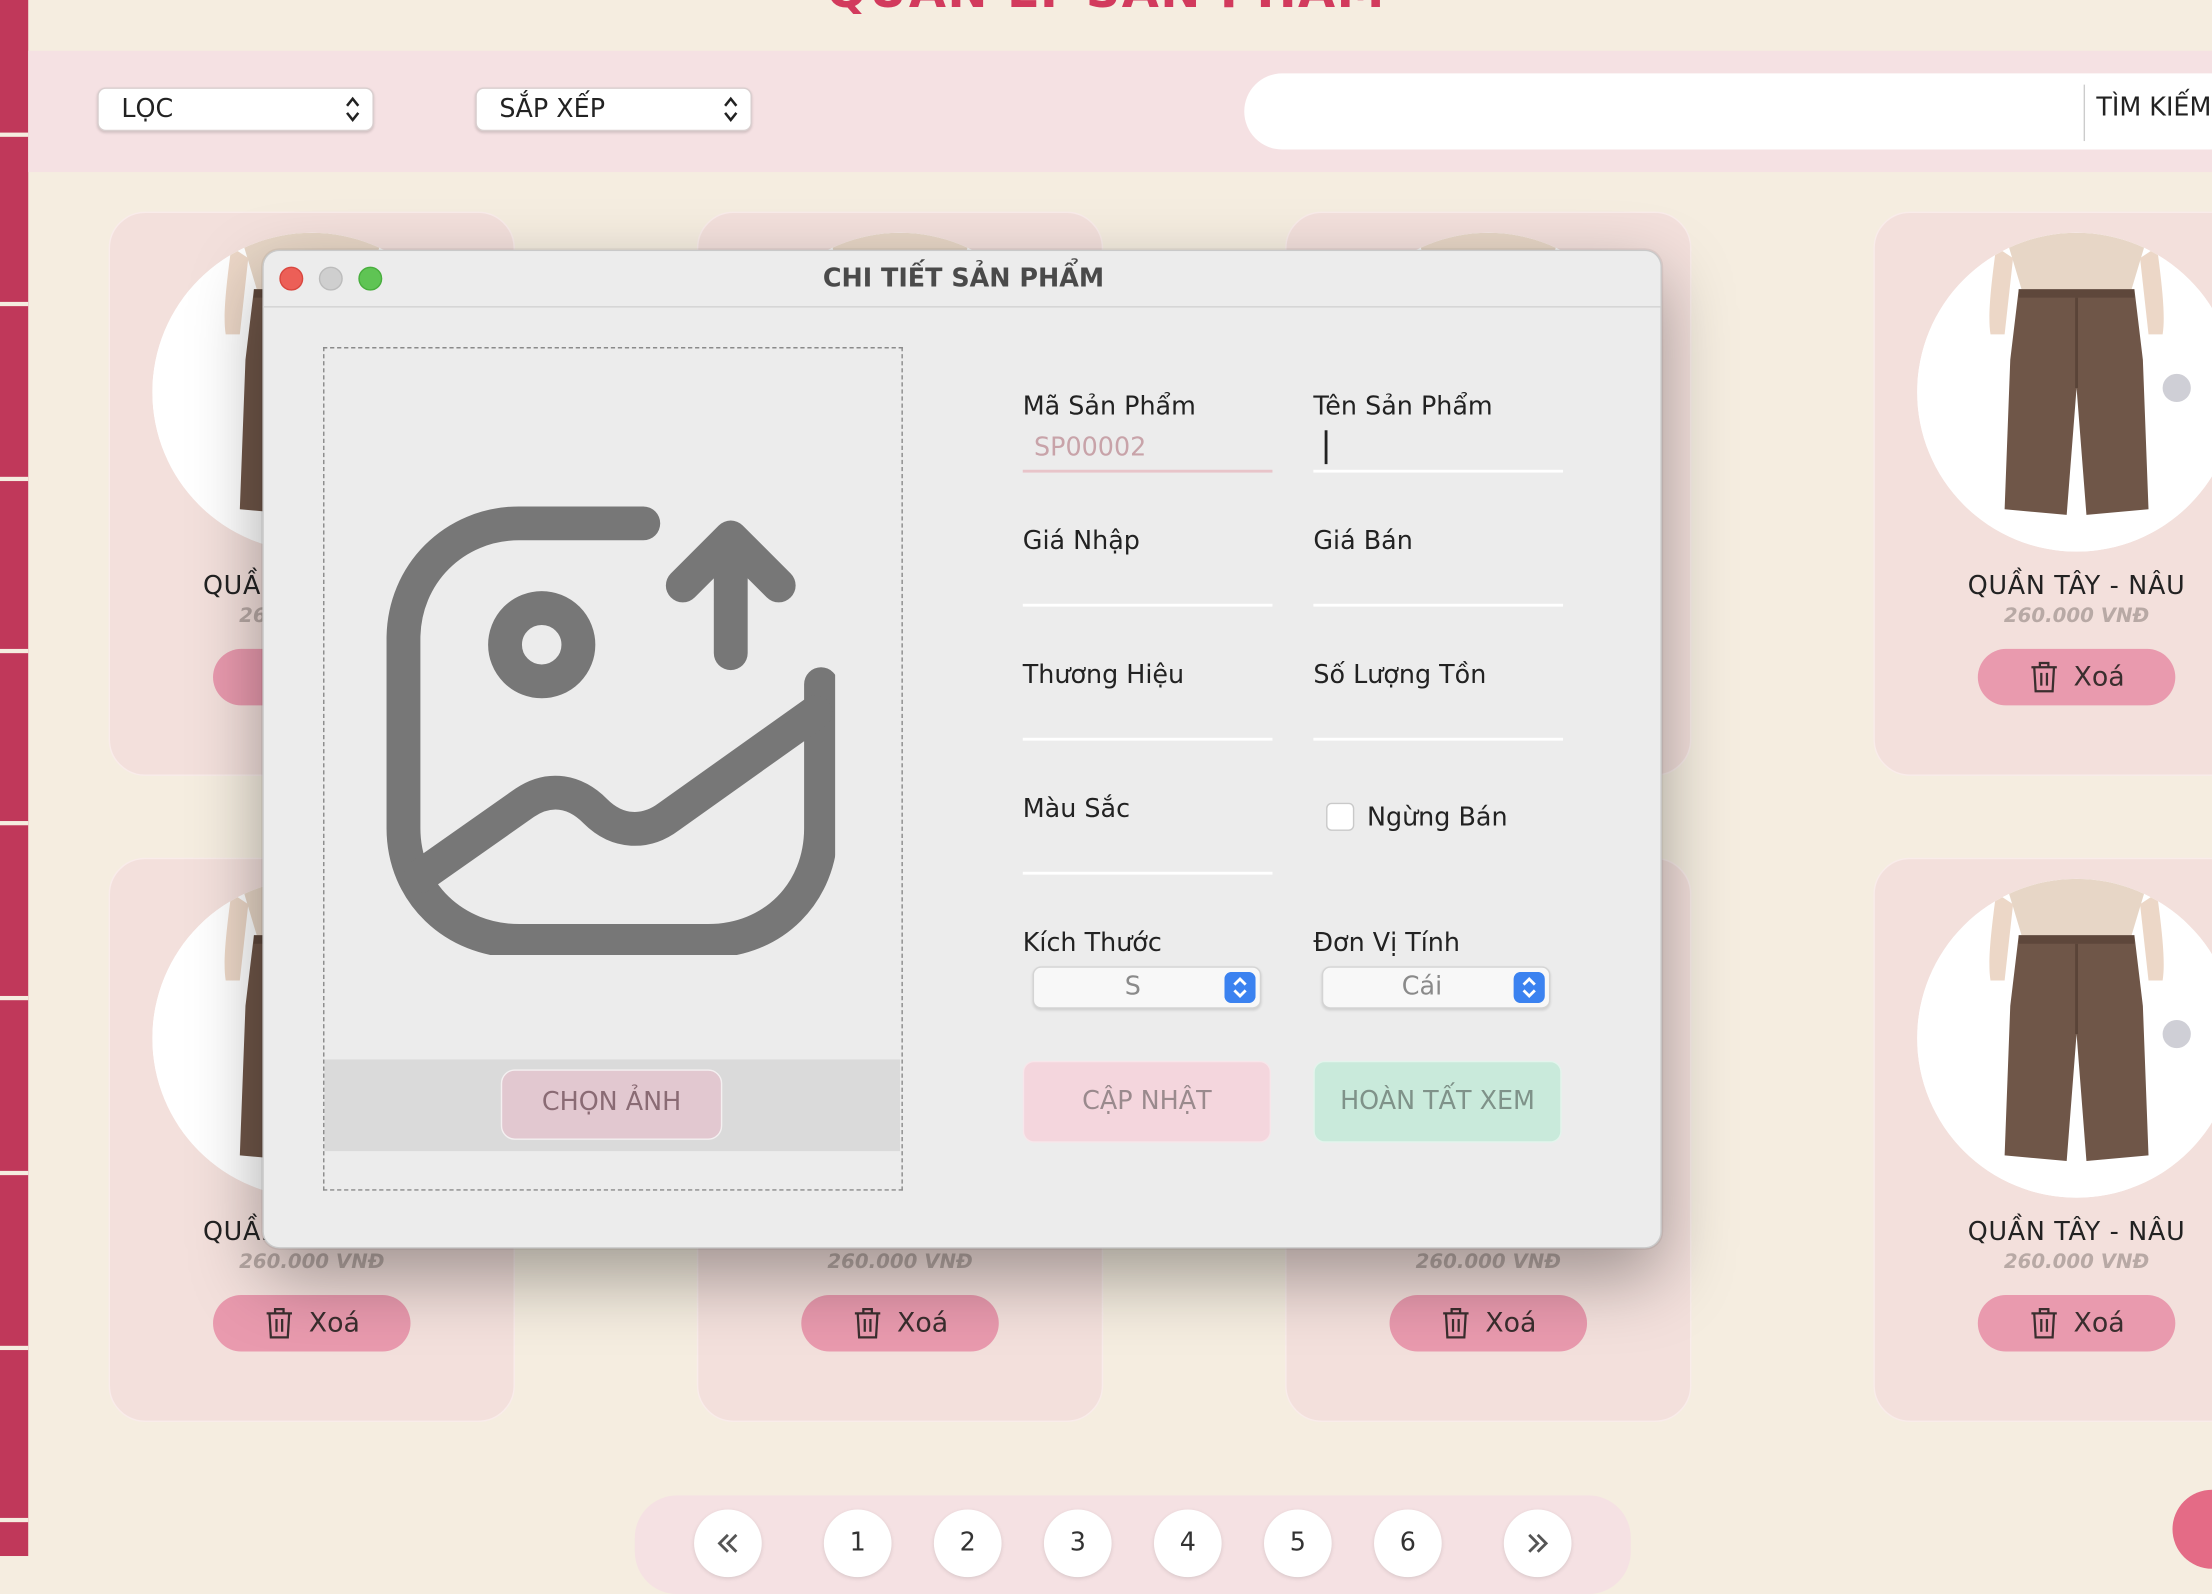 The height and width of the screenshot is (1594, 2212). Describe the element at coordinates (1297, 1543) in the screenshot. I see `page-button: 5` at that location.